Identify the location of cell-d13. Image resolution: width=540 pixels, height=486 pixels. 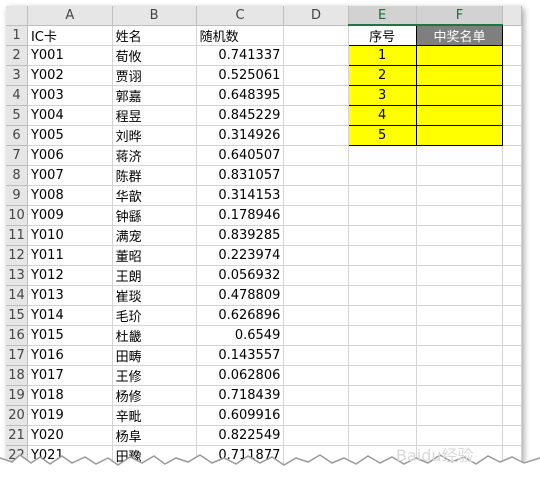
(316, 275).